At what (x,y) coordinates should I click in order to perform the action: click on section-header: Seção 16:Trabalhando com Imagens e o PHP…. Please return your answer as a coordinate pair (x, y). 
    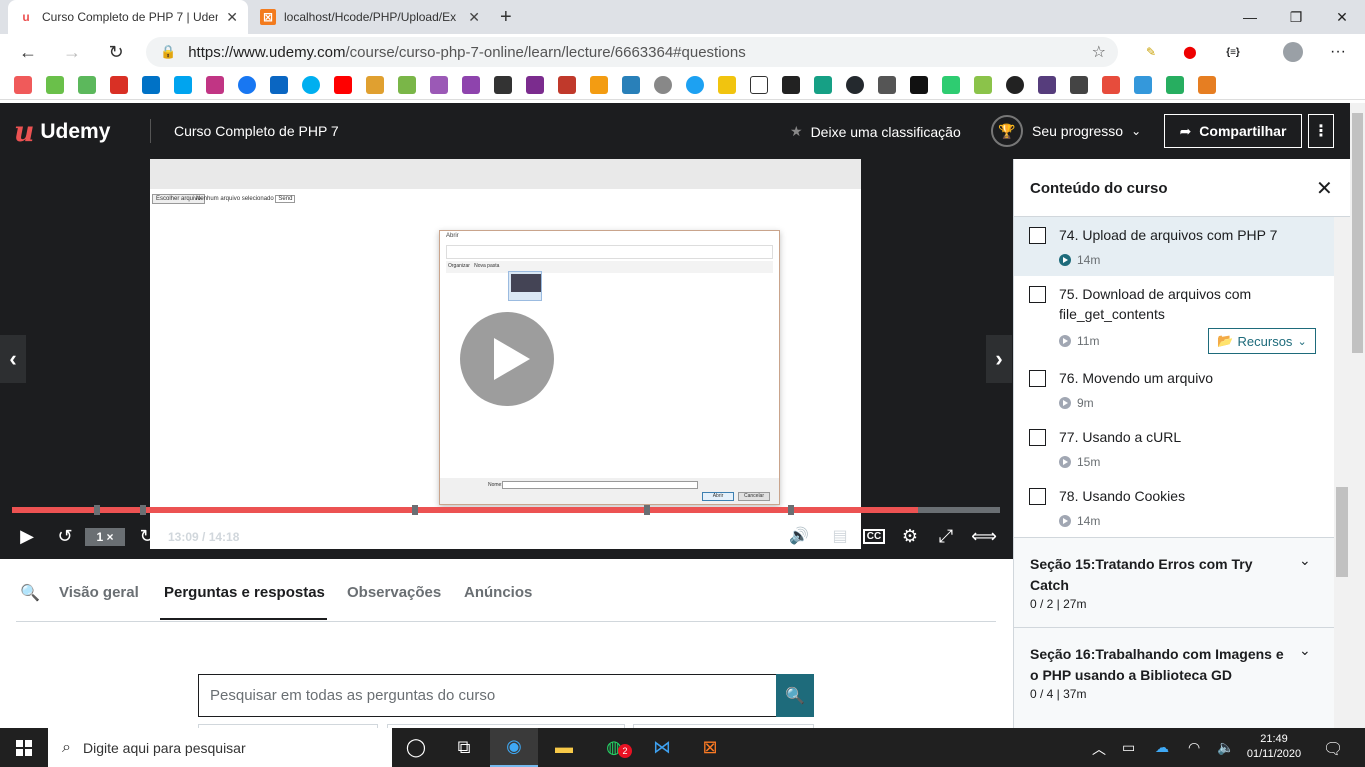
    Looking at the image, I should click on (1174, 678).